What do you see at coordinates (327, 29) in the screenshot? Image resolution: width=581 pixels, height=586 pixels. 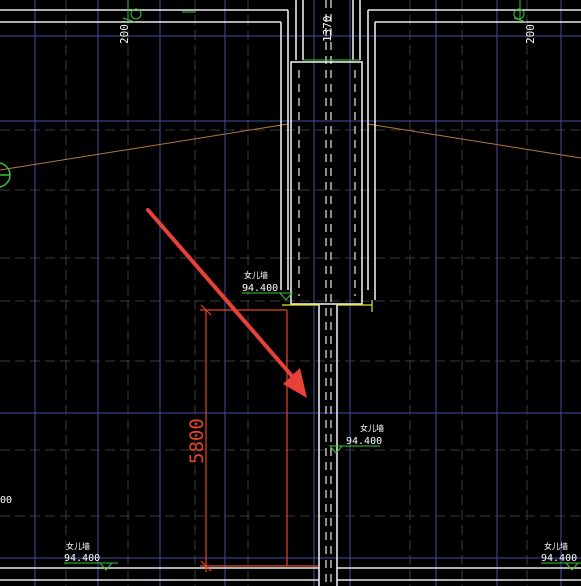 I see `dim-text-shaft-width: 1370` at bounding box center [327, 29].